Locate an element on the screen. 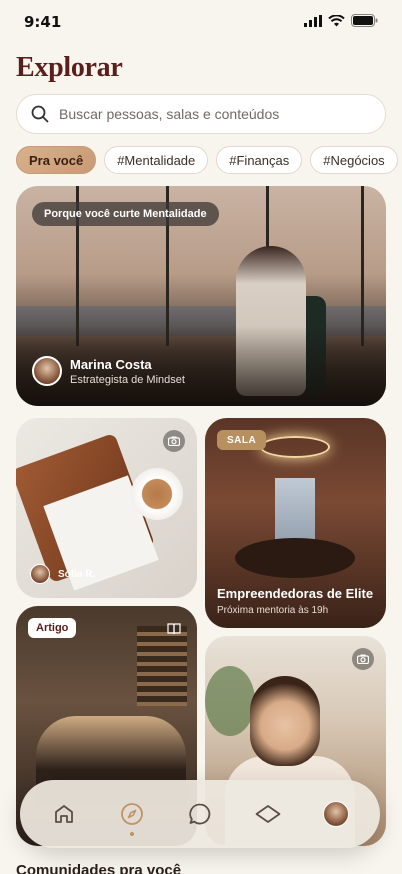  search-bar is located at coordinates (201, 114).